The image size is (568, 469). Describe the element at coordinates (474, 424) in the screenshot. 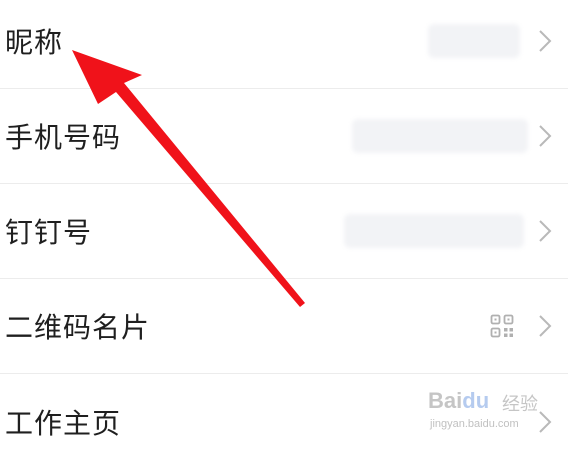

I see `watermark-url: jingyan.baidu.com` at that location.